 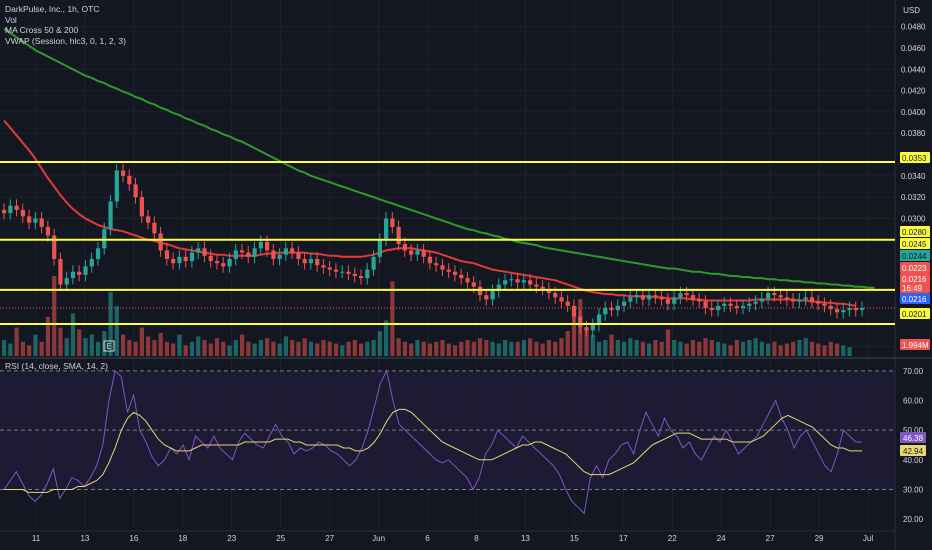 I want to click on rsi-legend: RSI (14, close, SMA, 14, 2), so click(x=56, y=366).